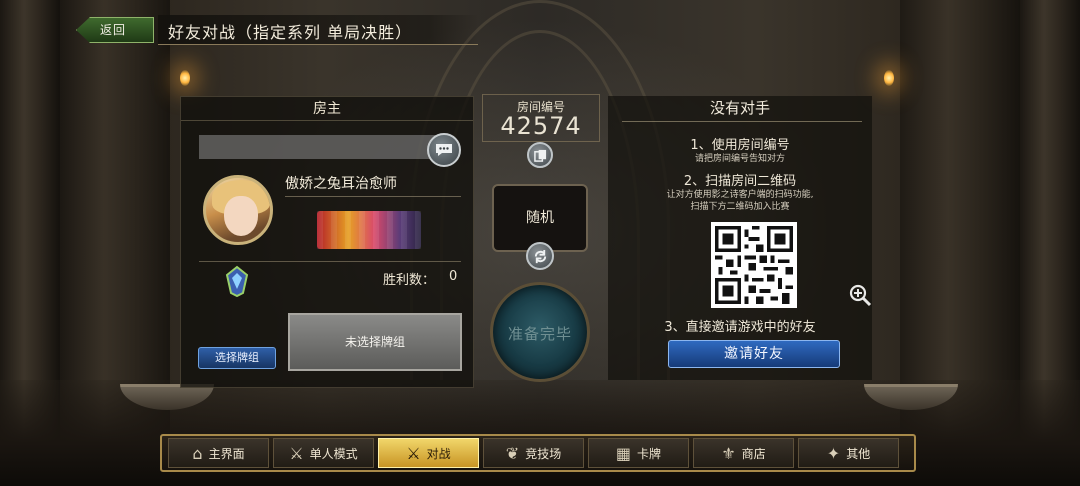 The height and width of the screenshot is (486, 1080). Describe the element at coordinates (296, 453) in the screenshot. I see `sword-icon: ⚔` at that location.